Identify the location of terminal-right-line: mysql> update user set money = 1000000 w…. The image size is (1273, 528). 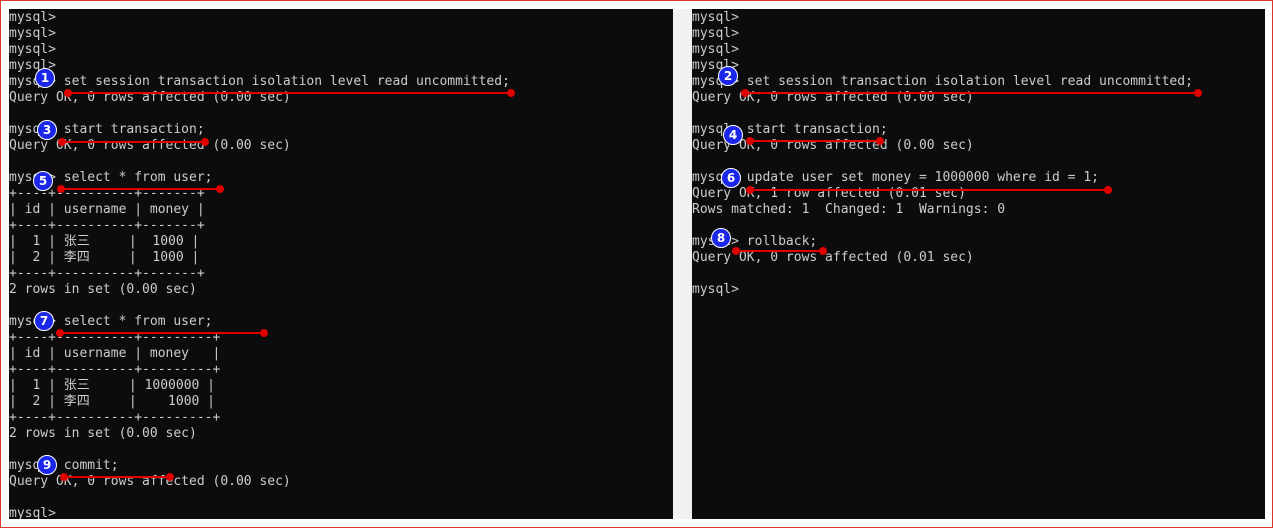
(895, 177).